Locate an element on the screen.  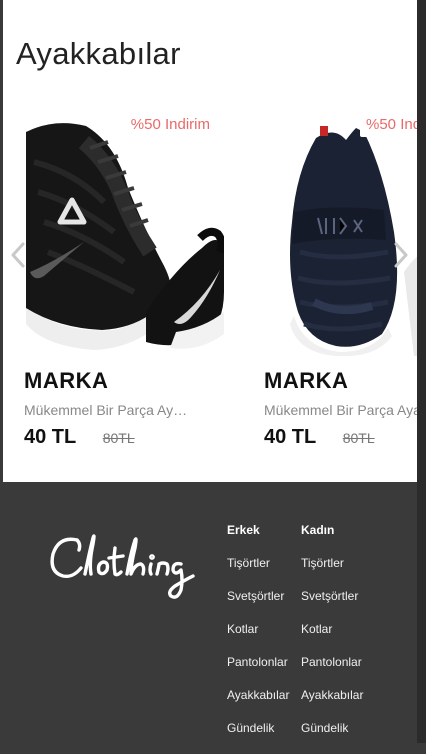
carousel-prev-button is located at coordinates (18, 255).